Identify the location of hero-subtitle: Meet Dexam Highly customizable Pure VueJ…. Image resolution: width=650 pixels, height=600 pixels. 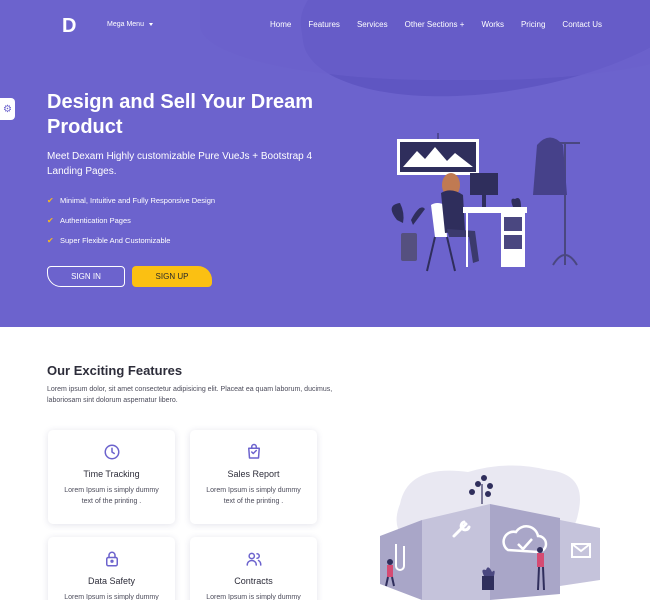
(180, 164).